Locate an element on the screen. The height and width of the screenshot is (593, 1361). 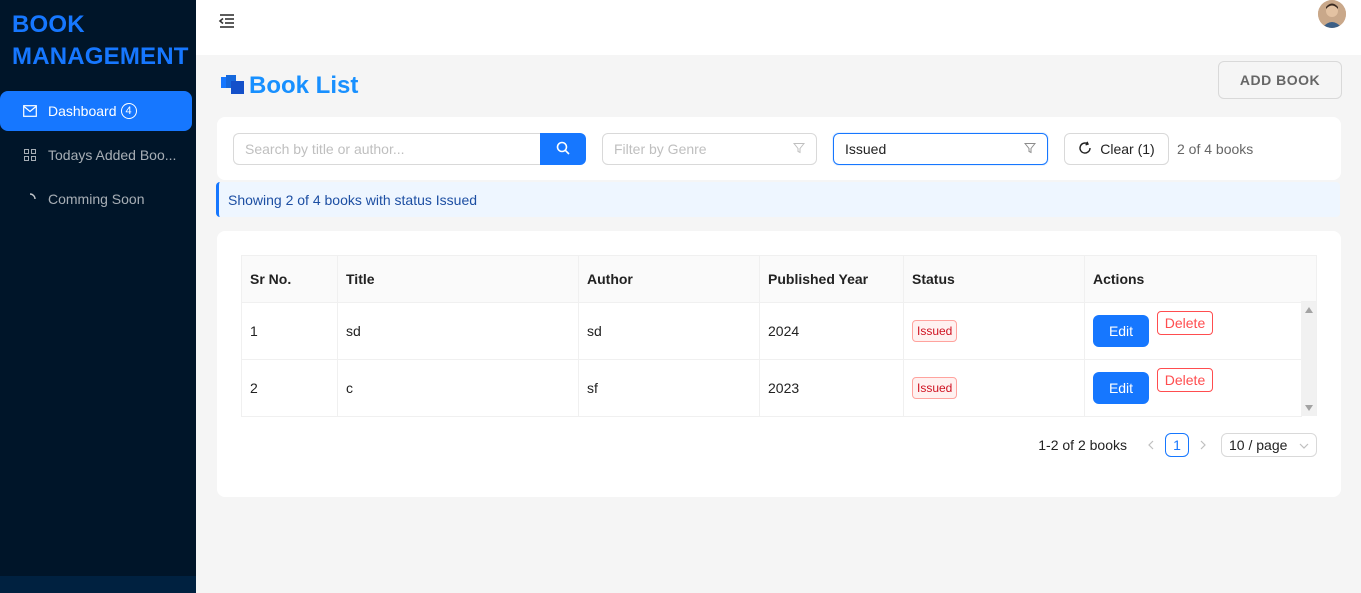
loading-icon is located at coordinates (30, 199).